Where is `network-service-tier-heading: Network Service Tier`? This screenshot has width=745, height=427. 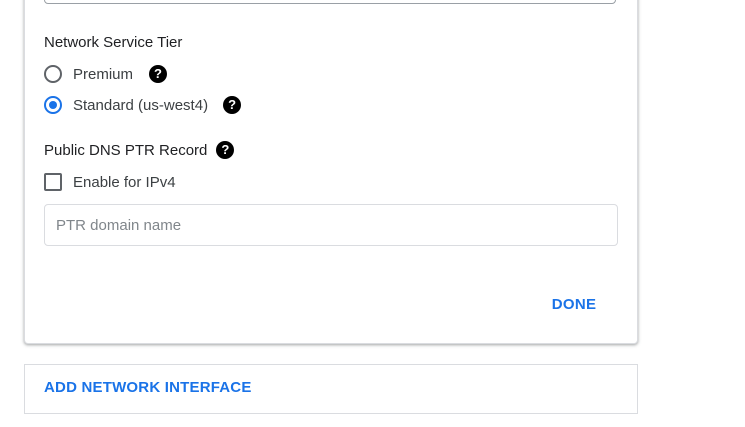
network-service-tier-heading: Network Service Tier is located at coordinates (113, 42).